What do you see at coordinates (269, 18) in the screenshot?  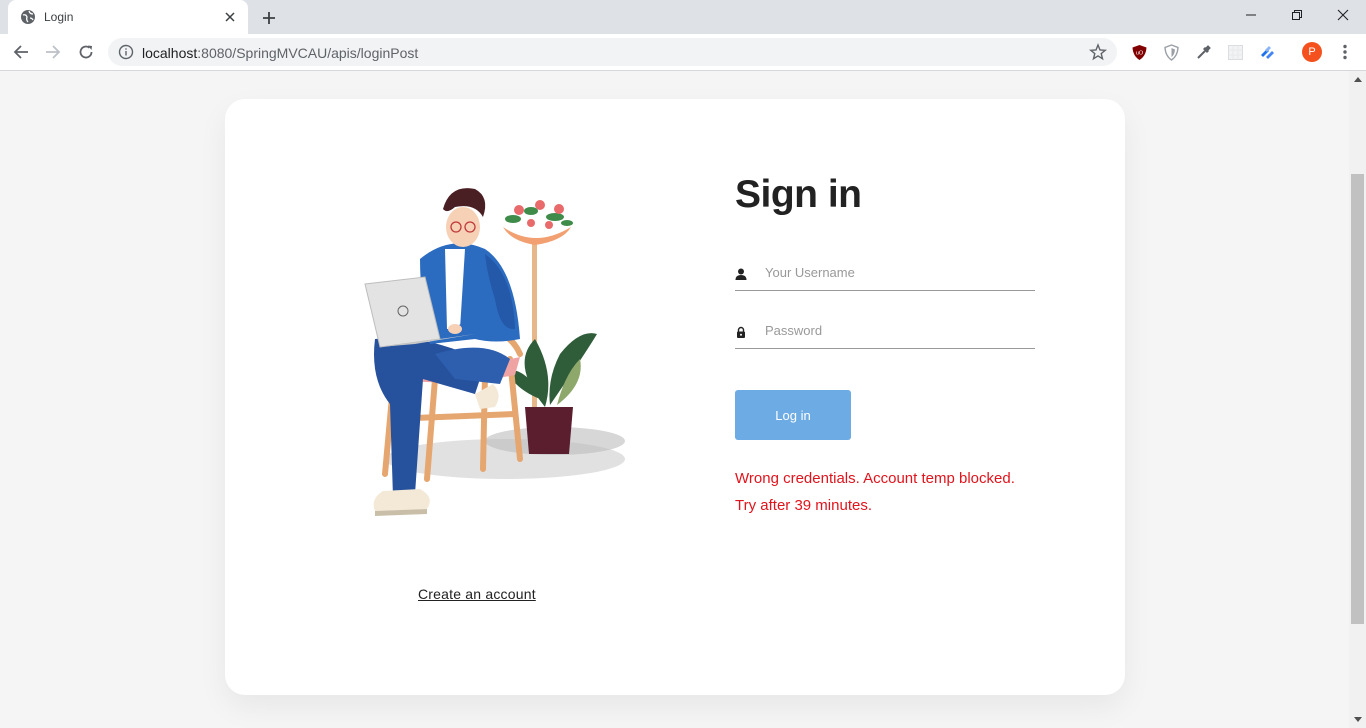 I see `new-tab-icon` at bounding box center [269, 18].